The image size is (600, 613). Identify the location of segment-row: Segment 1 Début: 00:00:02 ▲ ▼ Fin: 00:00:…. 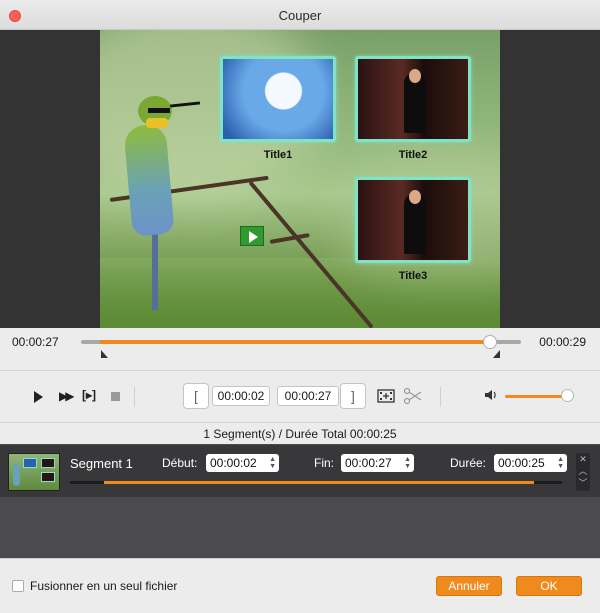
(300, 471).